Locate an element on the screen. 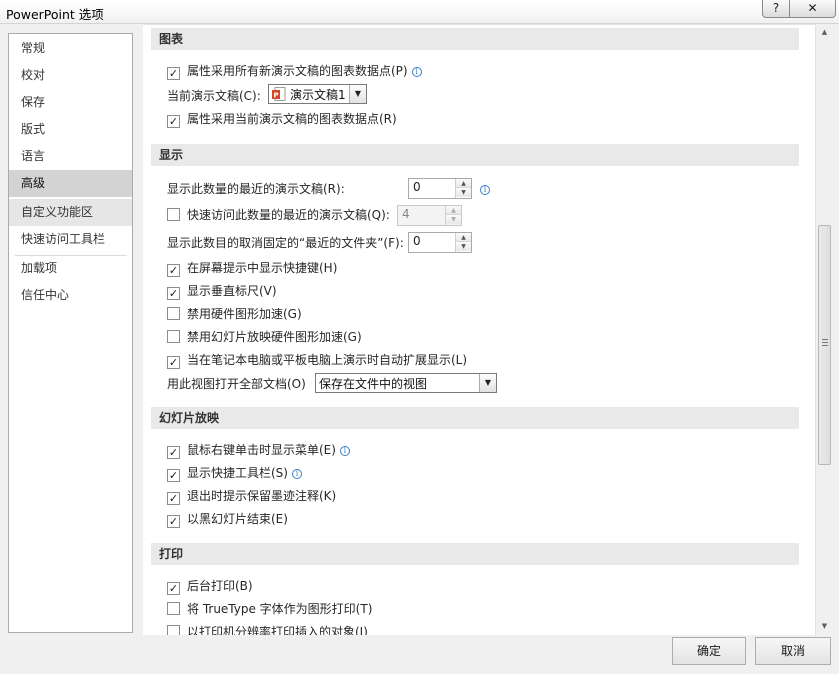 Image resolution: width=839 pixels, height=674 pixels. vertical-ruler-row: ✓ 显示垂直标尺(V) is located at coordinates (222, 291).